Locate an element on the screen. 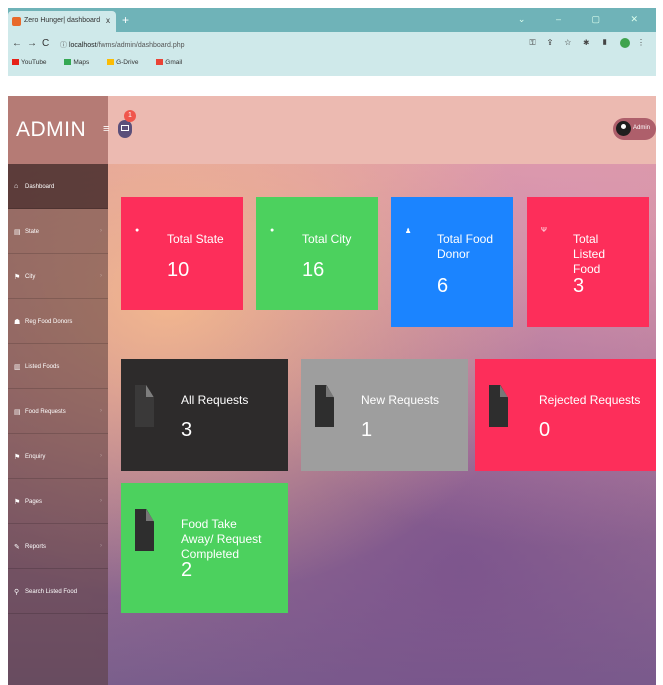 This screenshot has width=663, height=685. report-icon: ✎ is located at coordinates (17, 547).